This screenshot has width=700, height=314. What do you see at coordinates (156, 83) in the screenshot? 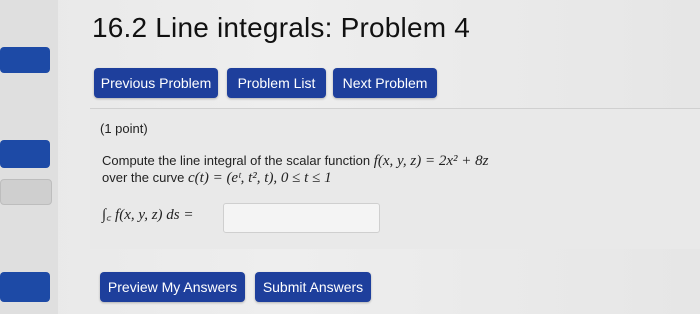
I see `previous-problem-button: Previous Problem` at bounding box center [156, 83].